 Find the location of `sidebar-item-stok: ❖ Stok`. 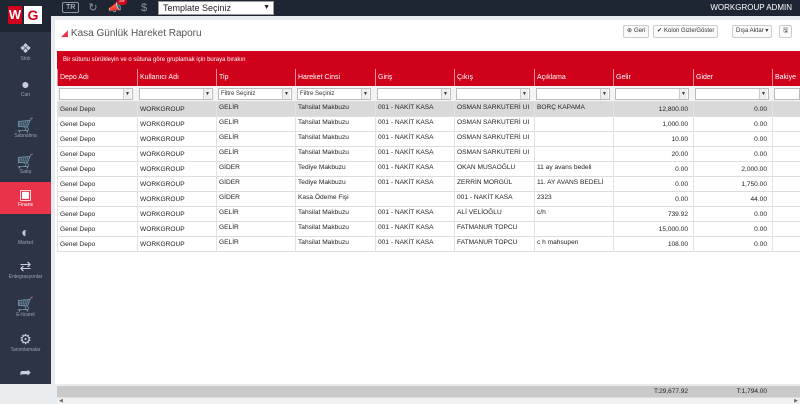

sidebar-item-stok: ❖ Stok is located at coordinates (25, 52).